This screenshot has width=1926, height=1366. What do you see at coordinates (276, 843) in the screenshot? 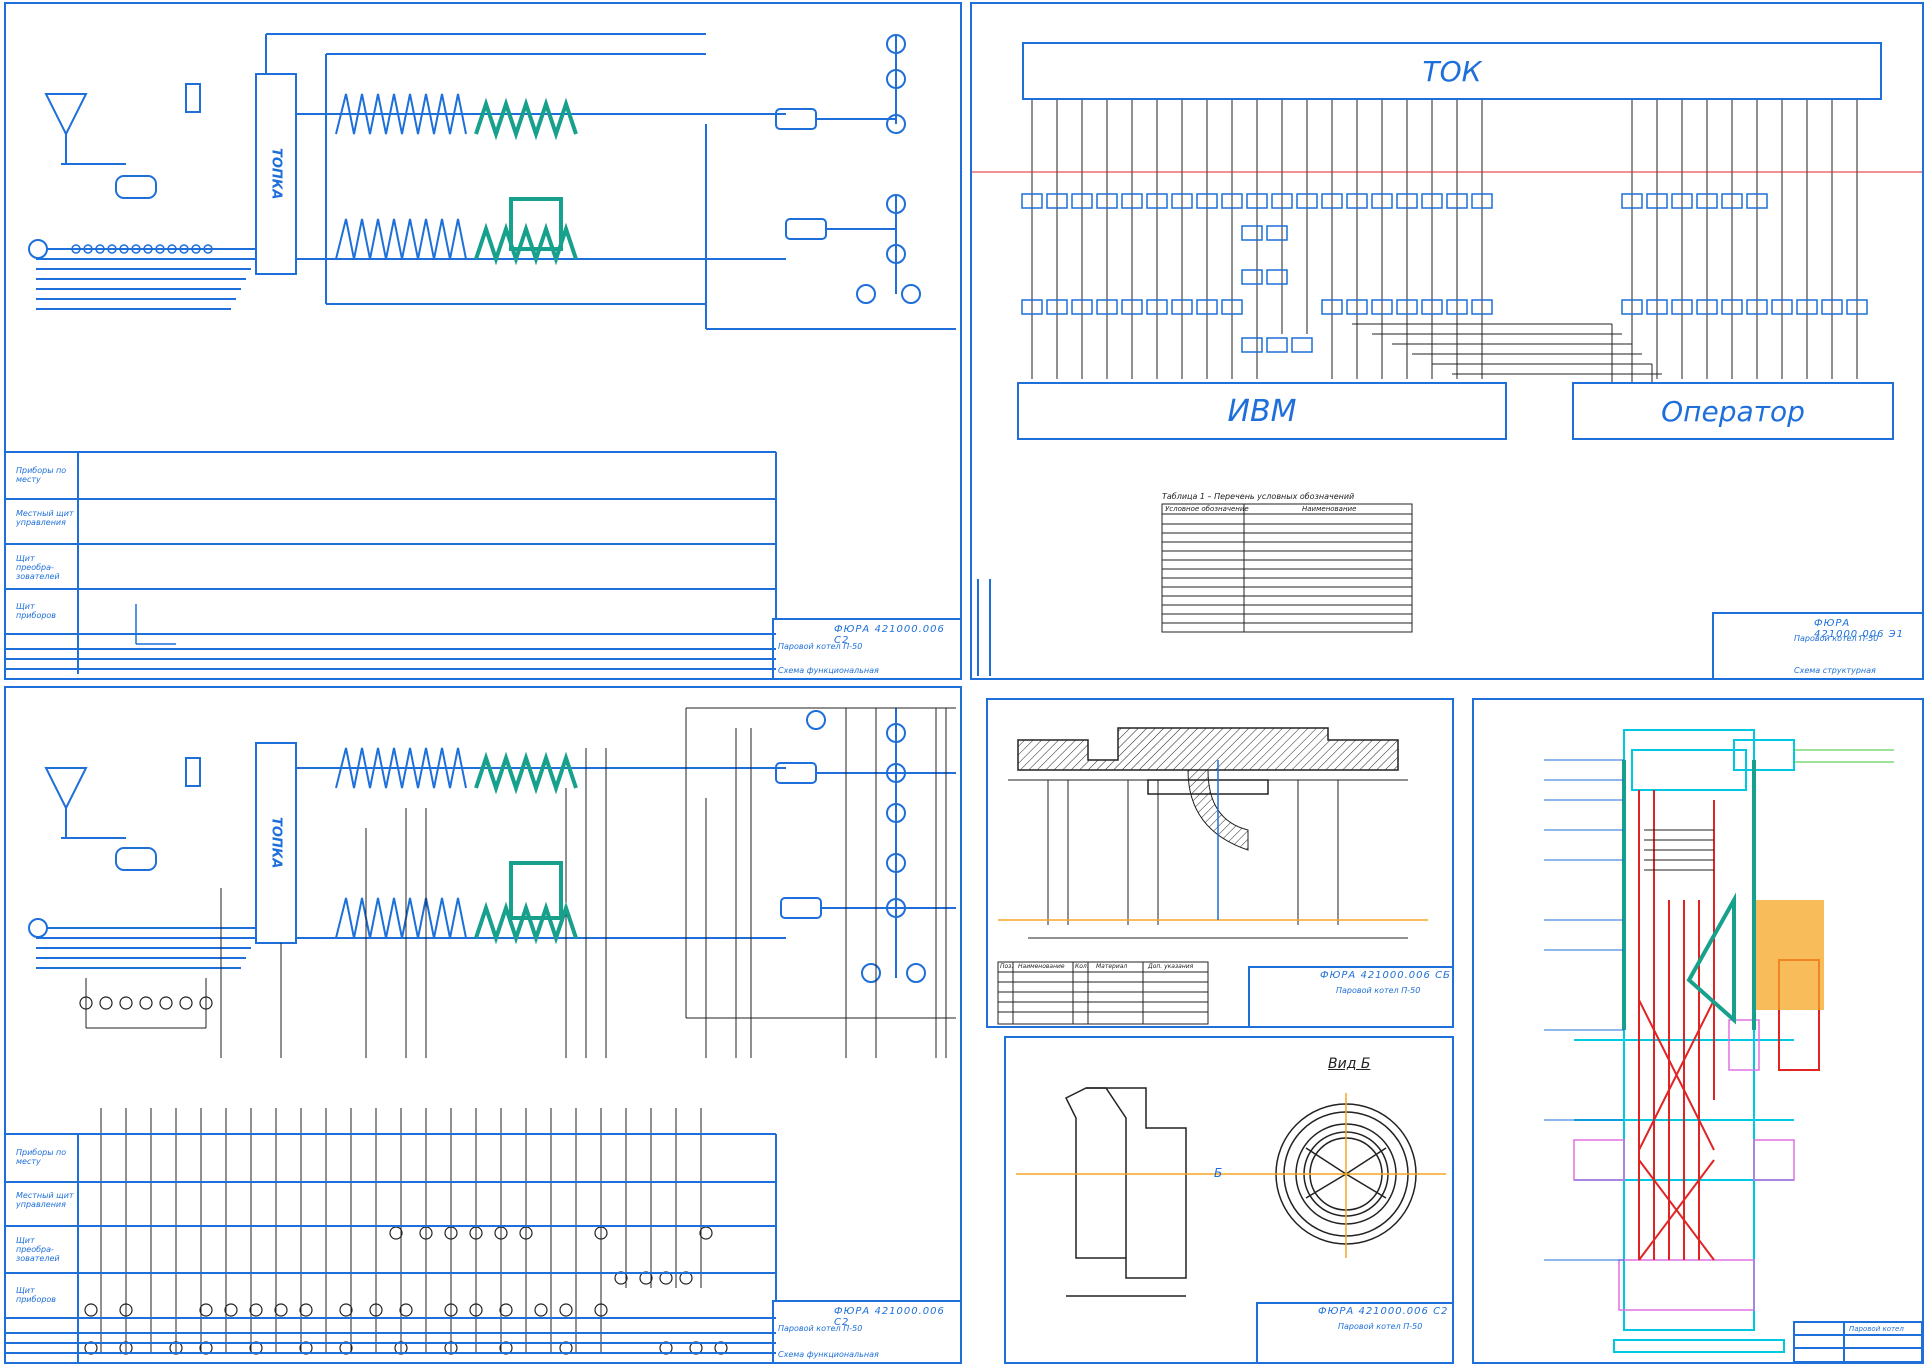
I see `furnace-label-bottom: ТОПКА` at bounding box center [276, 843].